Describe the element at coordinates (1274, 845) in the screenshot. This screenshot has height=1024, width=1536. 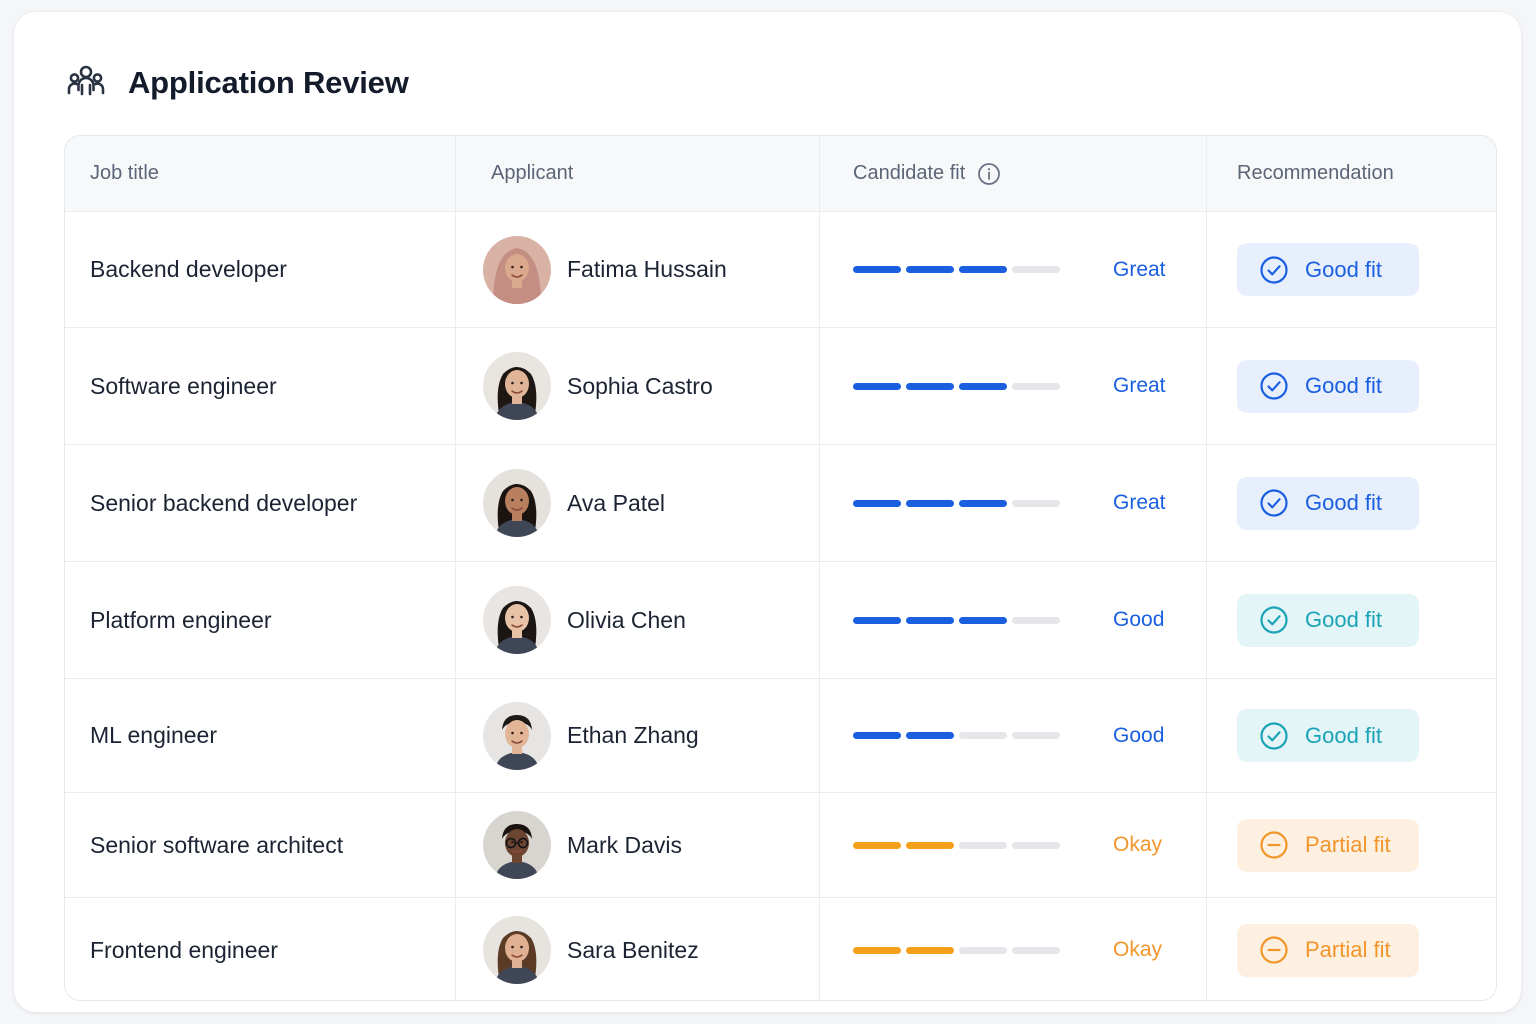
I see `minus-circle-icon` at that location.